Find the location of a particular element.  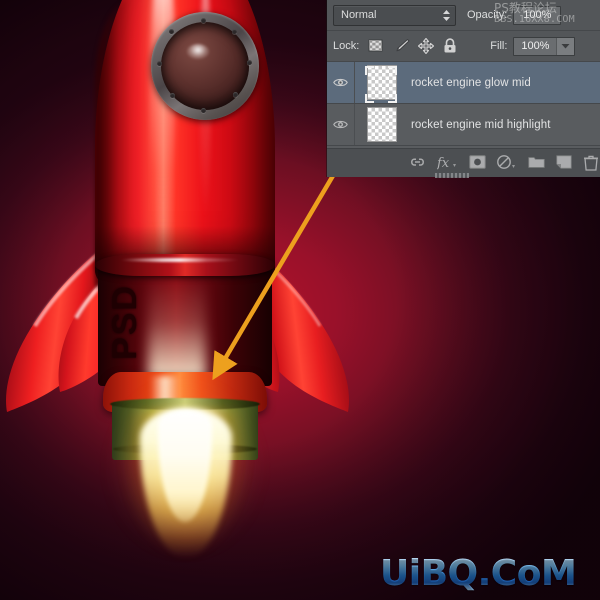

new-layer-icon is located at coordinates (564, 163).